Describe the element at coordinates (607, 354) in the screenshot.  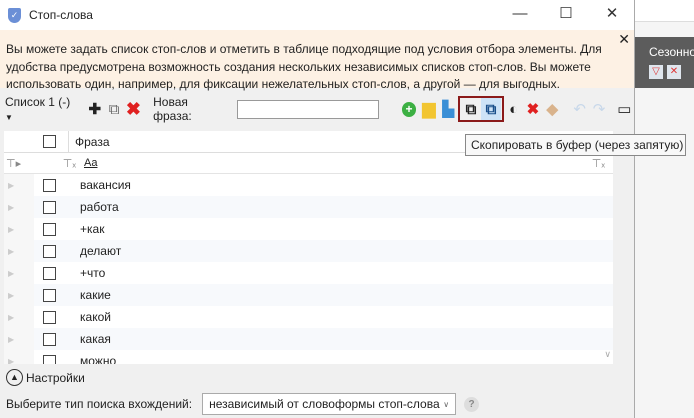
I see `scroll-down-icon: ∨` at that location.